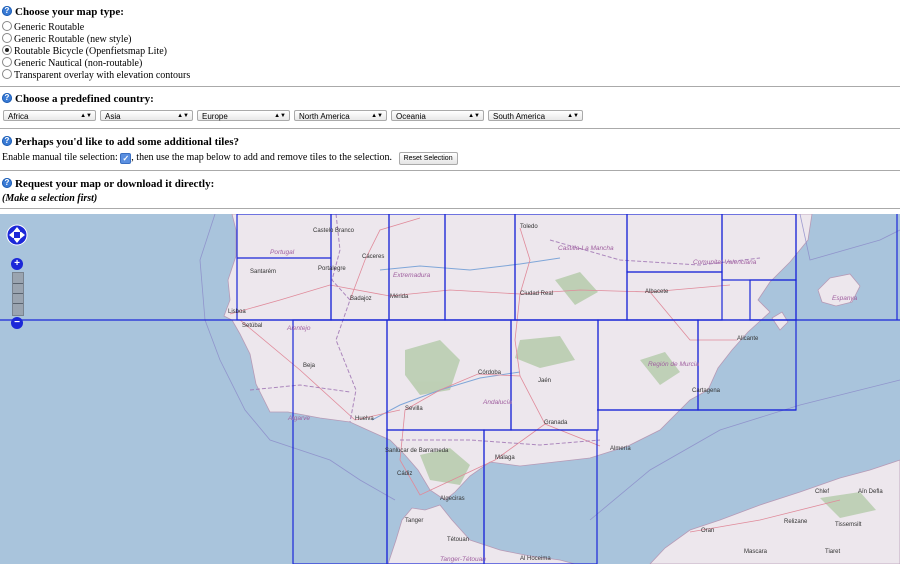 This screenshot has width=900, height=564. Describe the element at coordinates (706, 391) in the screenshot. I see `place-label: Cartagena` at that location.